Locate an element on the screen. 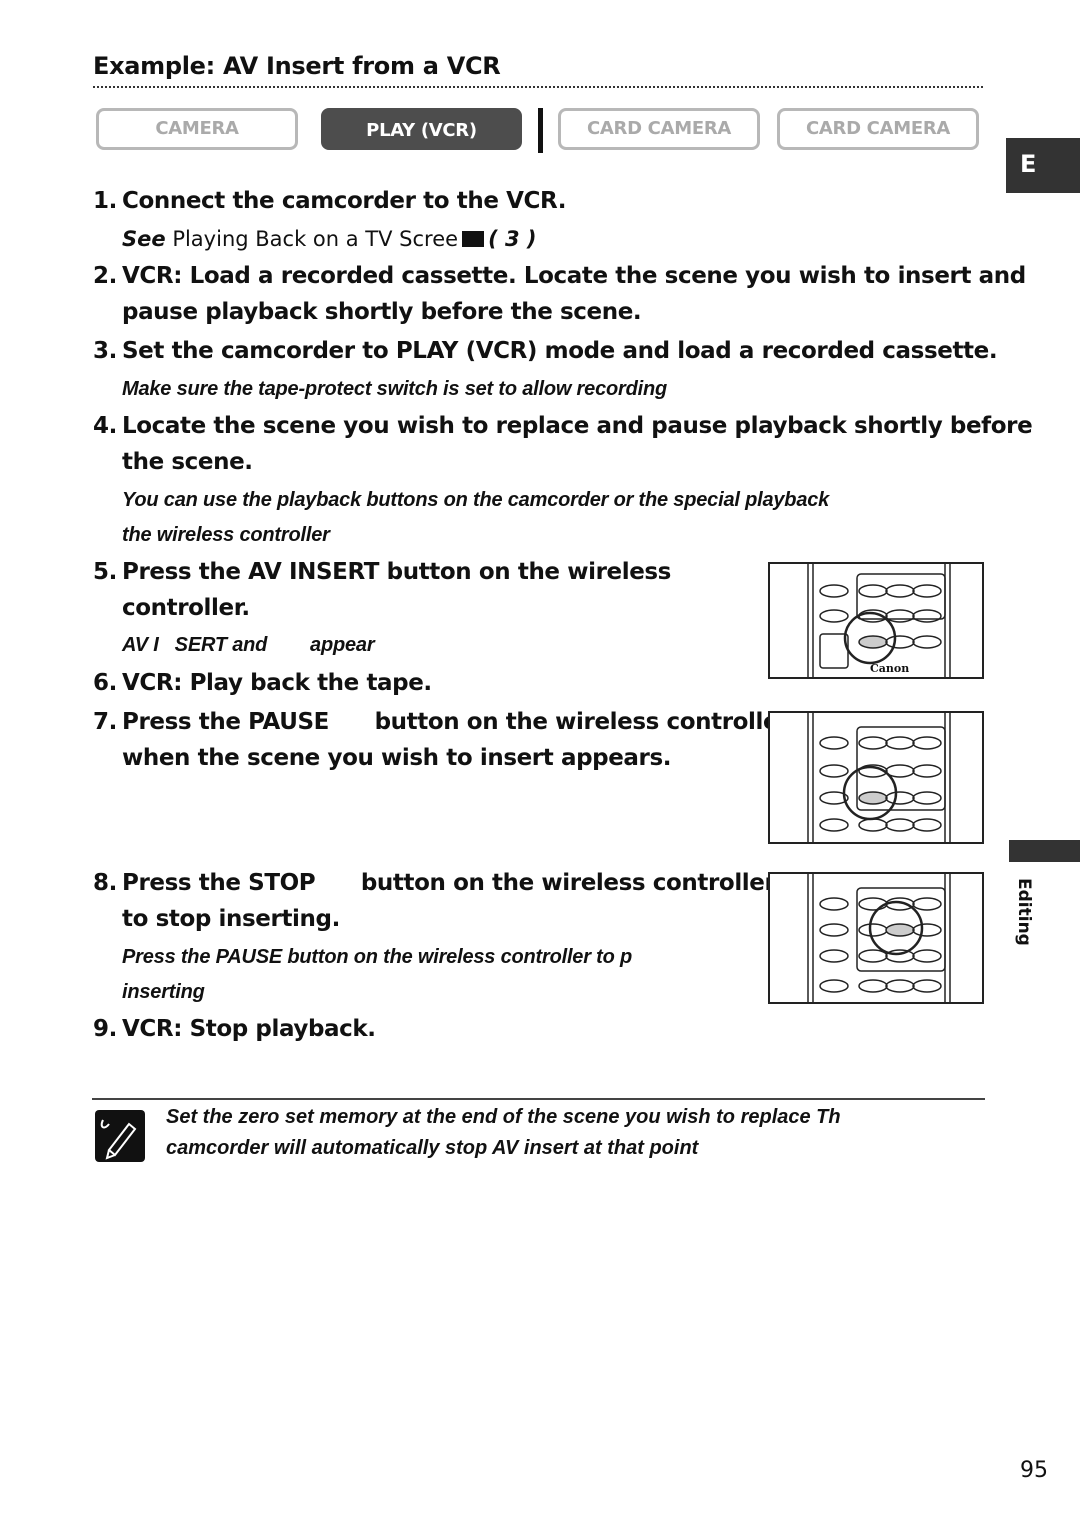  remote-pause-drawing is located at coordinates (879, 777).